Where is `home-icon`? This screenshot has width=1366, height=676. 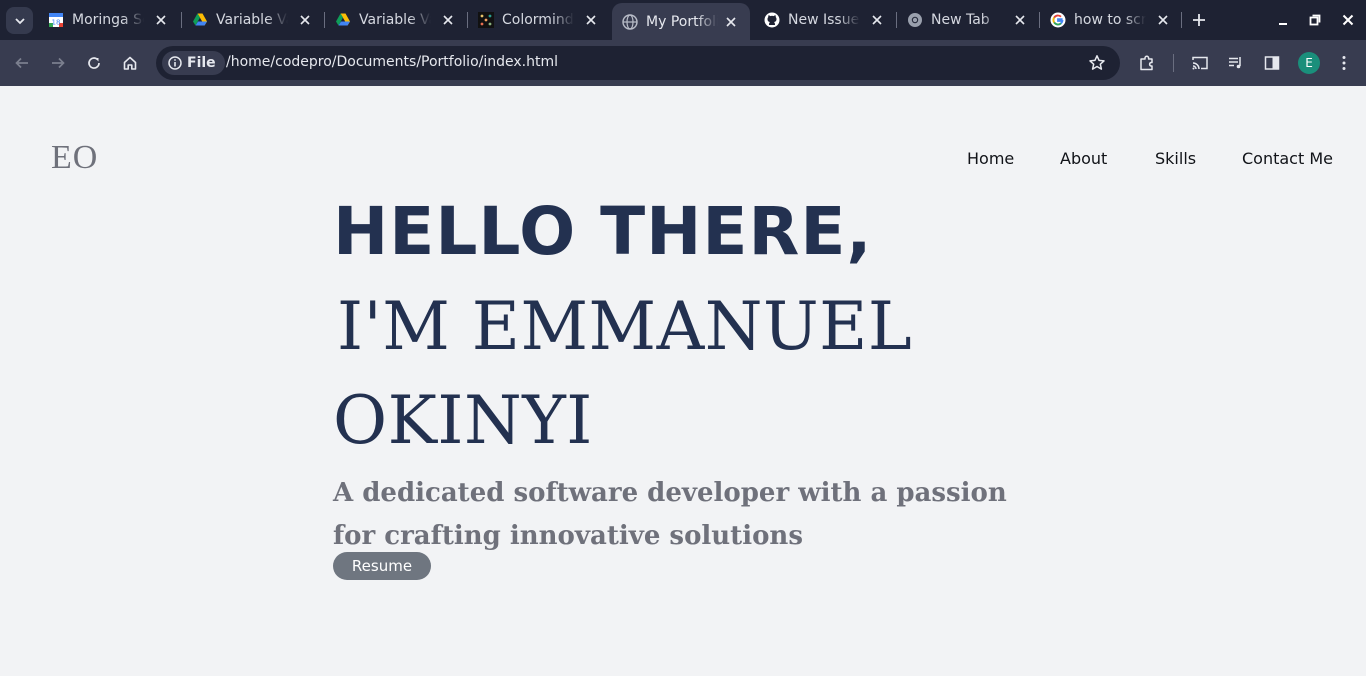 home-icon is located at coordinates (130, 63).